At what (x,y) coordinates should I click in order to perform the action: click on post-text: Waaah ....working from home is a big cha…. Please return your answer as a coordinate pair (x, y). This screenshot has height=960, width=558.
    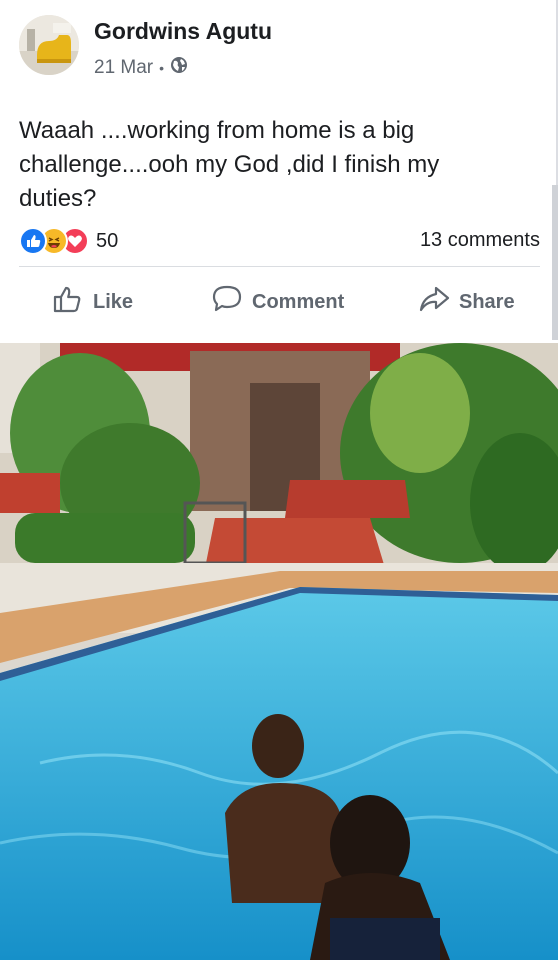
    Looking at the image, I should click on (229, 164).